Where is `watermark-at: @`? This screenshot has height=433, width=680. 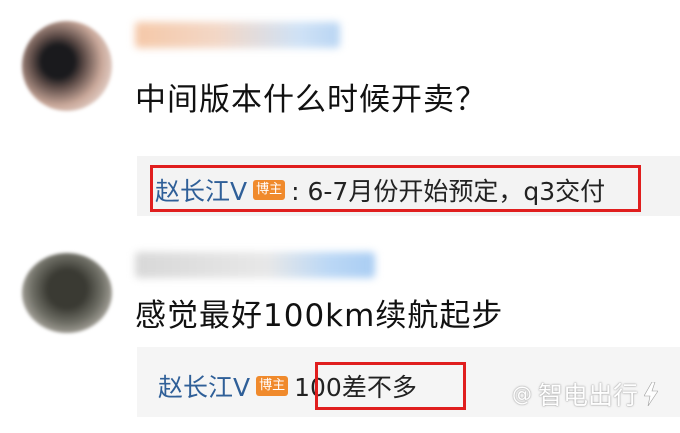 watermark-at: @ is located at coordinates (522, 394).